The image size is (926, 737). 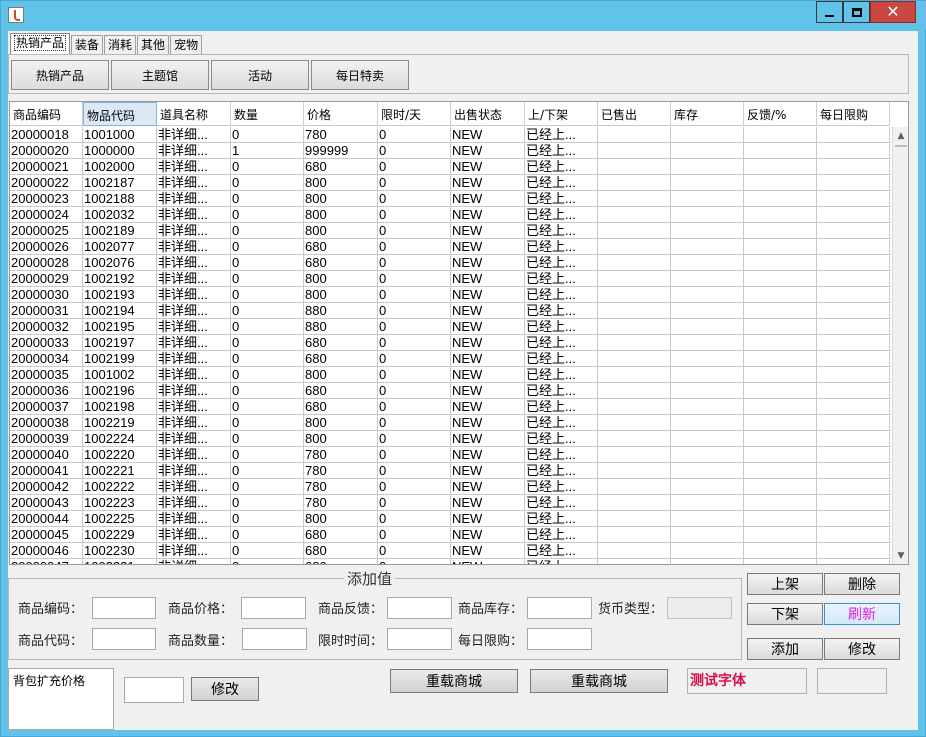 I want to click on cell-col-item-id: 20000023, so click(x=46, y=198).